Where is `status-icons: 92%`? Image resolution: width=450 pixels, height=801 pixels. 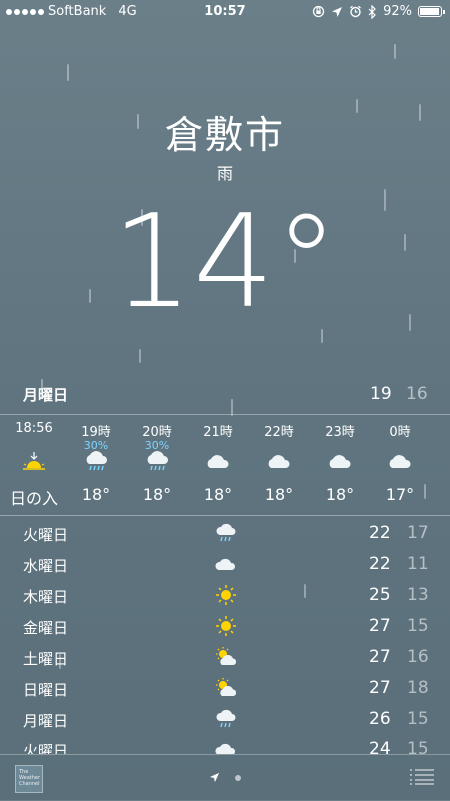
status-icons: 92% is located at coordinates (378, 11).